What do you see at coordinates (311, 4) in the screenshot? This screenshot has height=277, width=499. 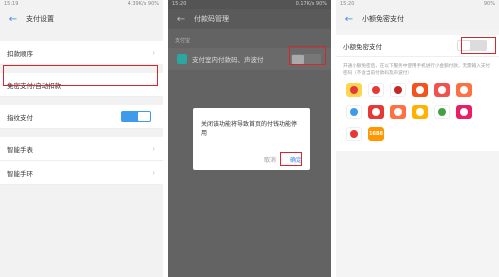 I see `status-right: 0.17K/s 90%` at bounding box center [311, 4].